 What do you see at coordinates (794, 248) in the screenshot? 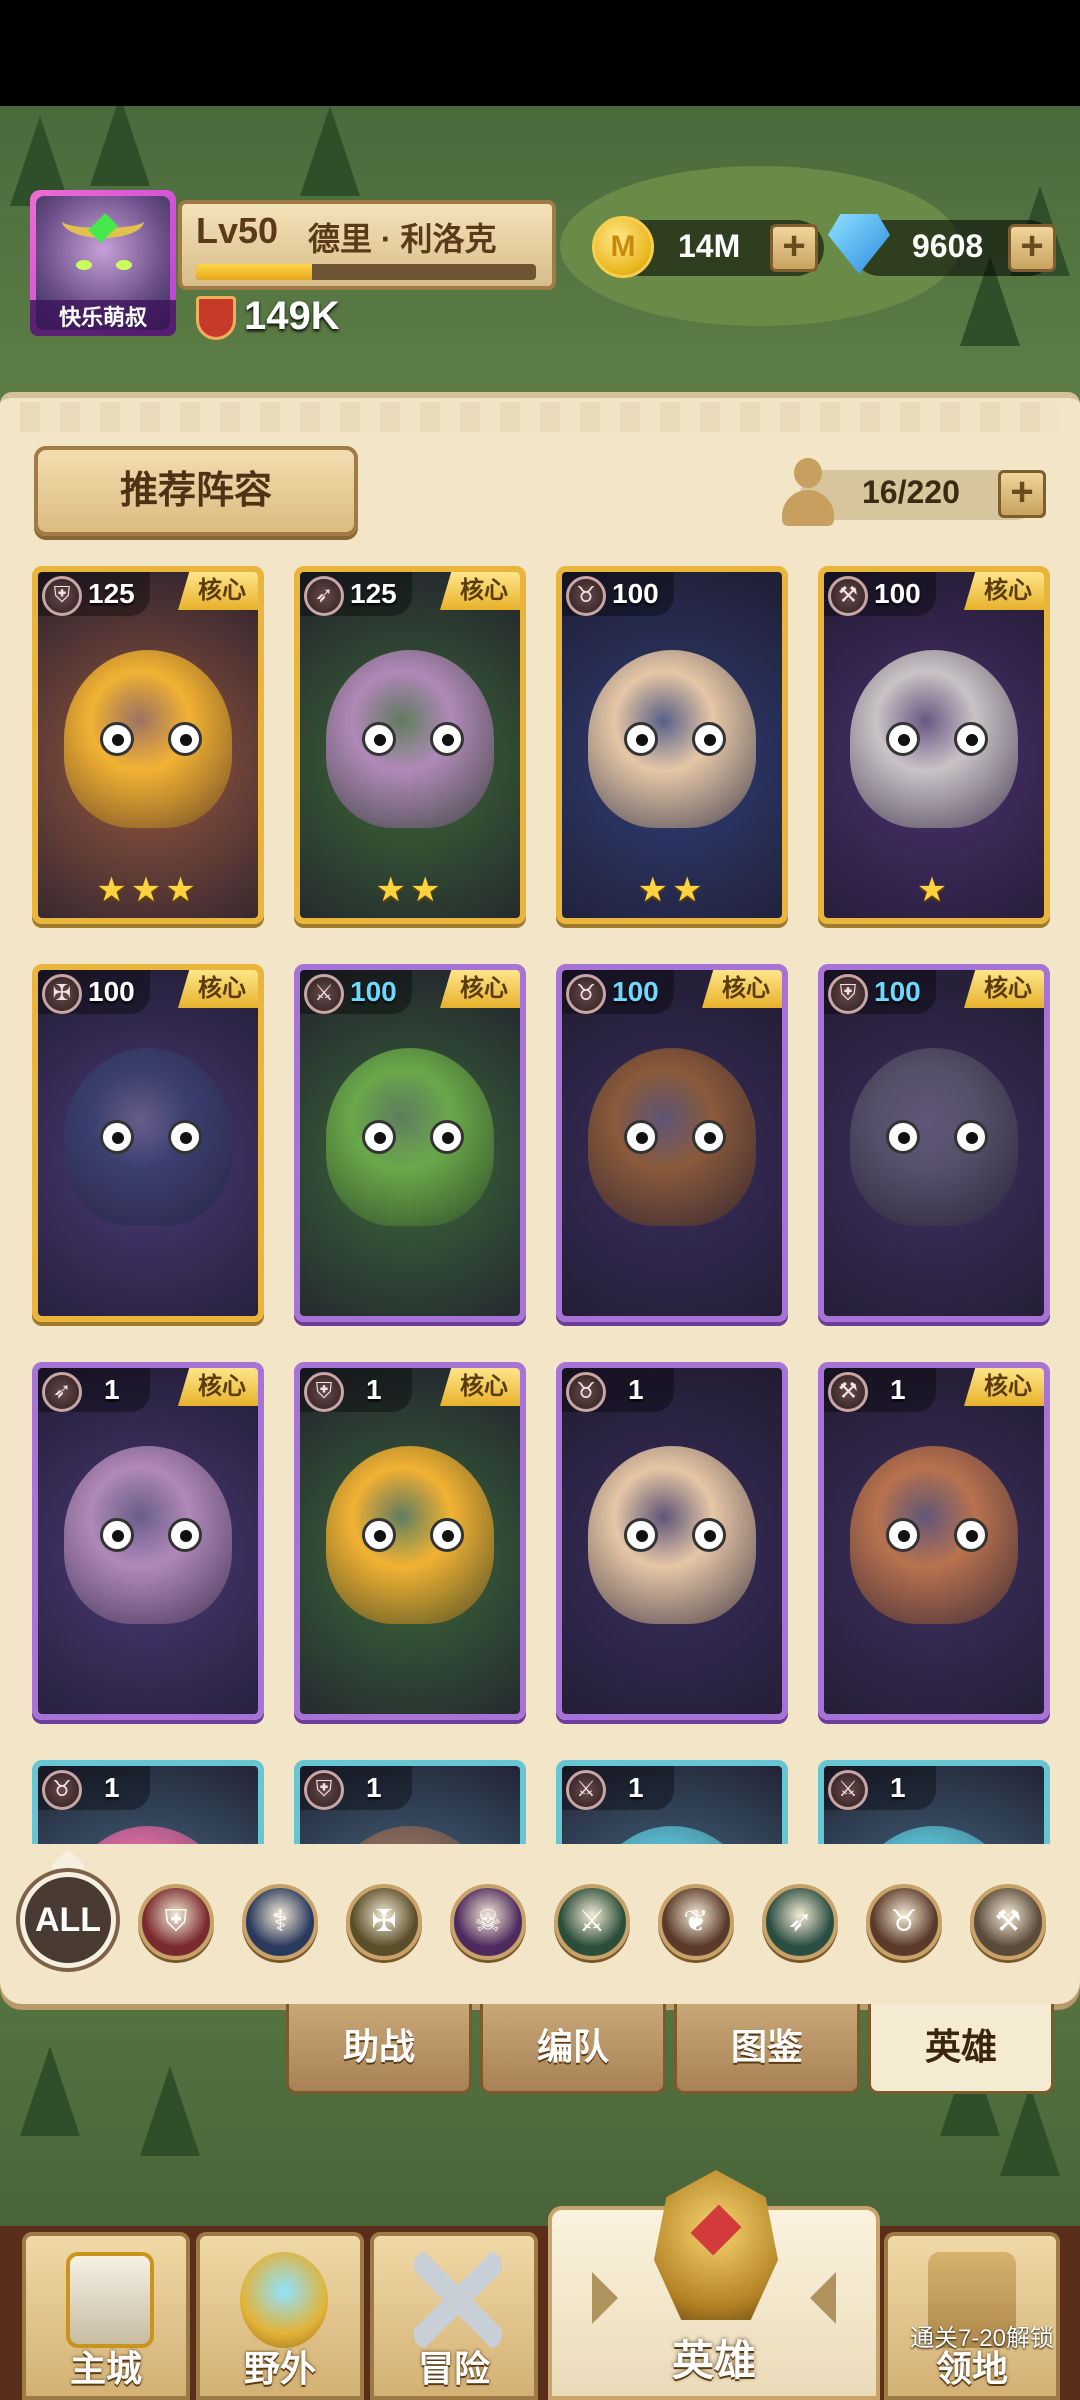
I see `add-gold-button: +` at bounding box center [794, 248].